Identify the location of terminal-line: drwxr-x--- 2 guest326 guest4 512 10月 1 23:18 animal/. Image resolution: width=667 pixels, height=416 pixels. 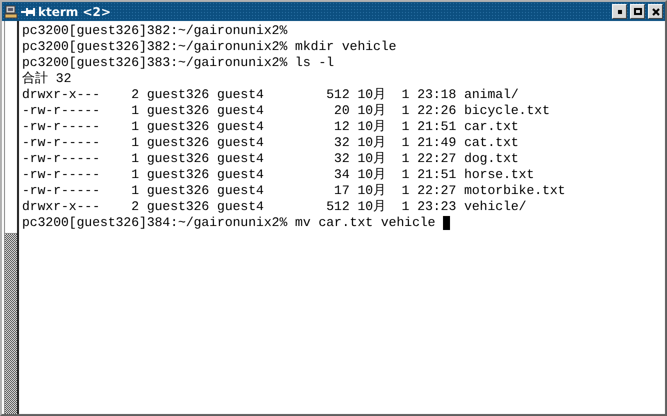
(270, 95).